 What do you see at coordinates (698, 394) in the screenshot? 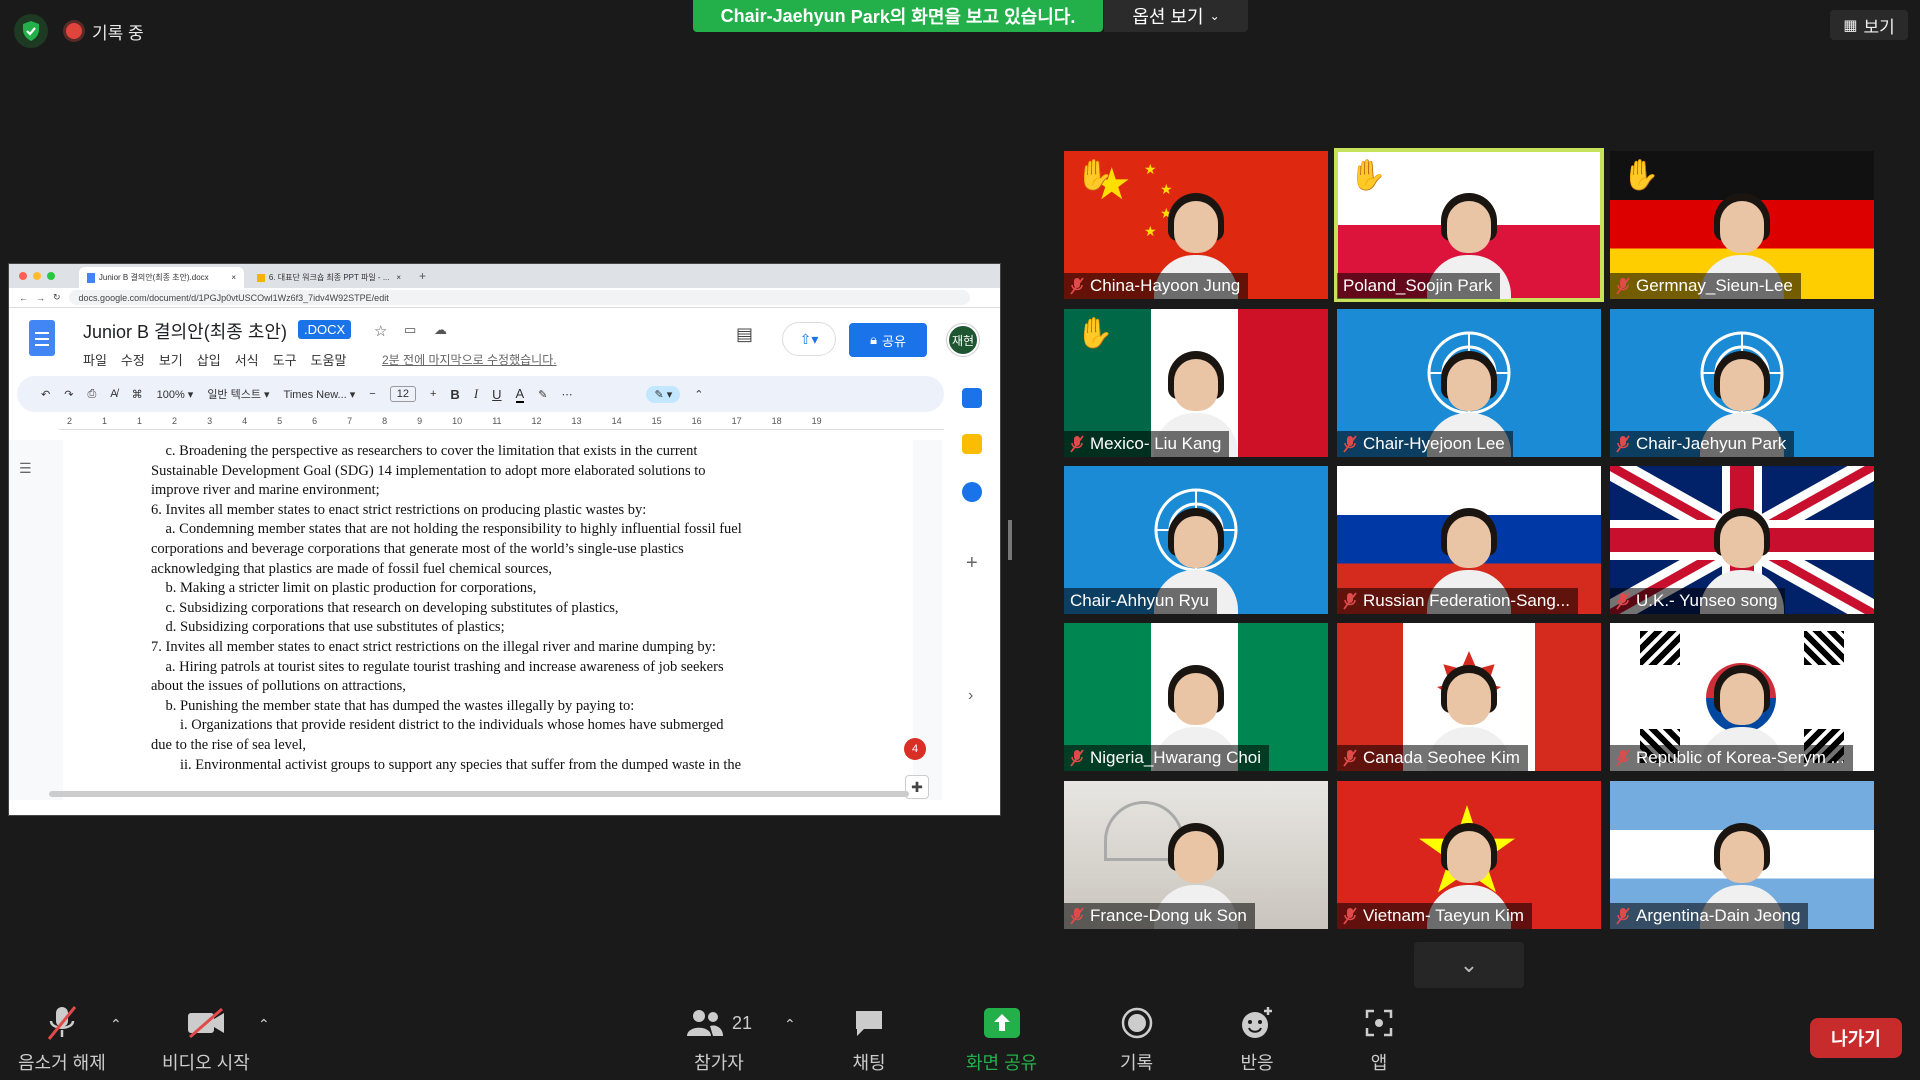
I see `collapse-toolbar-icon: ⌃` at bounding box center [698, 394].